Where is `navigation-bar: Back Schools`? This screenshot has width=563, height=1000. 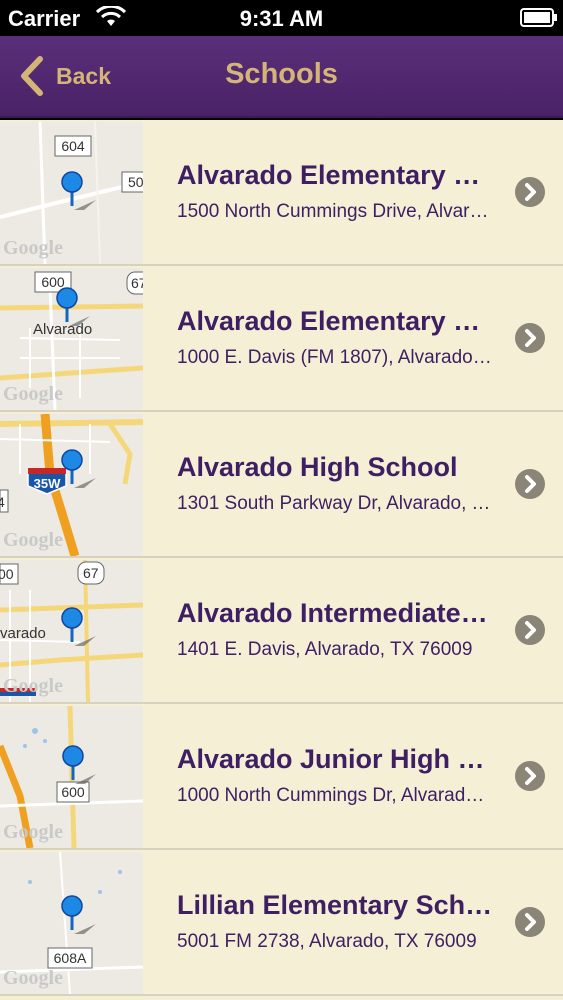 navigation-bar: Back Schools is located at coordinates (281, 77).